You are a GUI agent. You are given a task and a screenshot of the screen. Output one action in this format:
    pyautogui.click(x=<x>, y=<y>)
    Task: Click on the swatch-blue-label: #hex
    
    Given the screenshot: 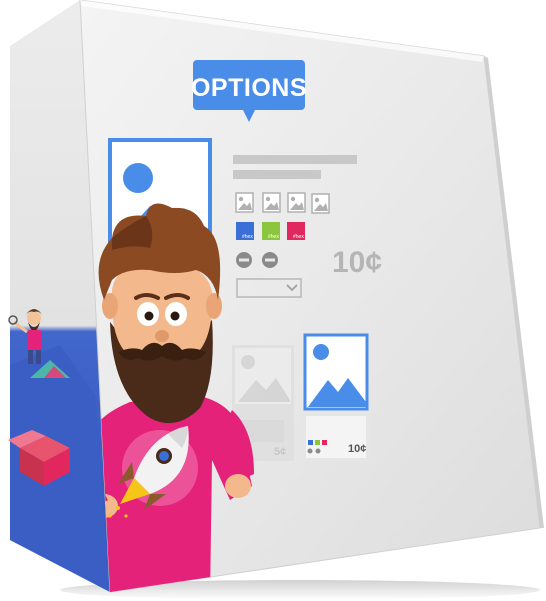 What is the action you would take?
    pyautogui.click(x=247, y=237)
    